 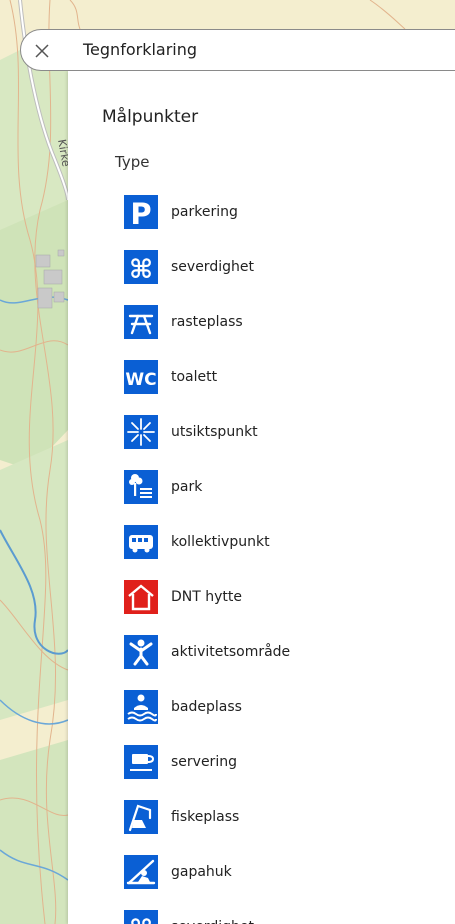 I want to click on svg-text: WC, so click(x=140, y=380).